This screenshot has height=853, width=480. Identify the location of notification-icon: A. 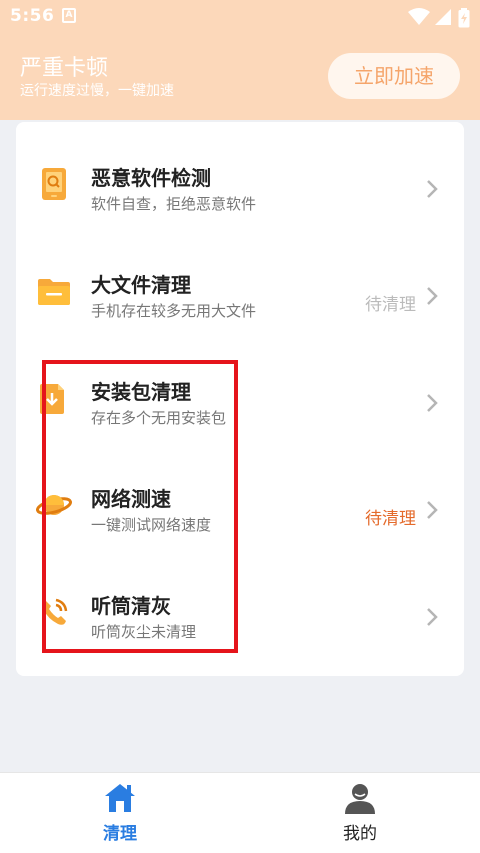
(69, 15).